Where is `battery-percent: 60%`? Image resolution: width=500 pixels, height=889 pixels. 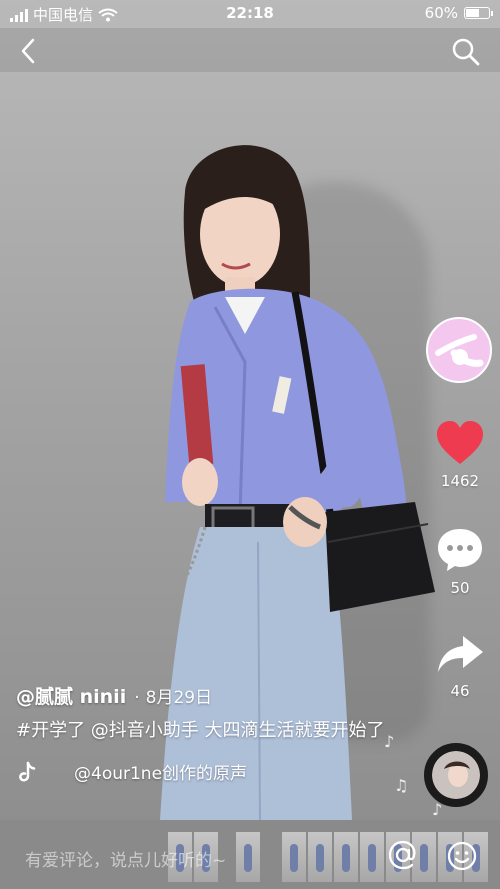
battery-percent: 60% is located at coordinates (441, 13).